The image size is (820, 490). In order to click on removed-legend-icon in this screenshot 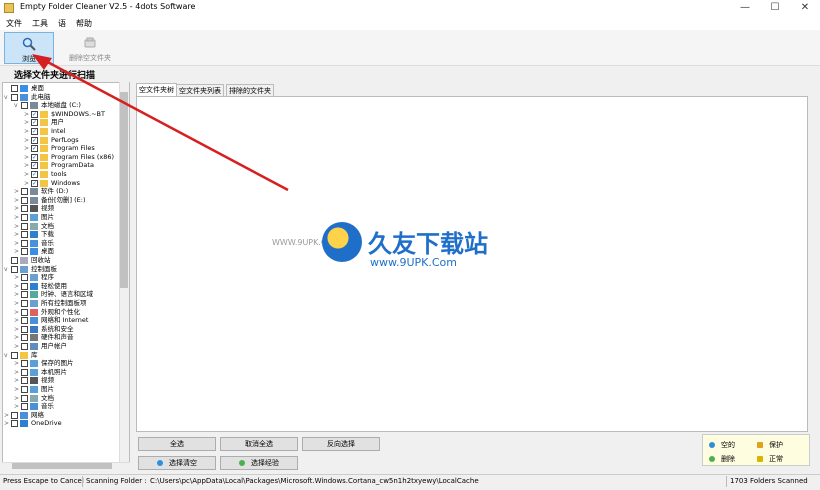, I will do `click(712, 459)`.